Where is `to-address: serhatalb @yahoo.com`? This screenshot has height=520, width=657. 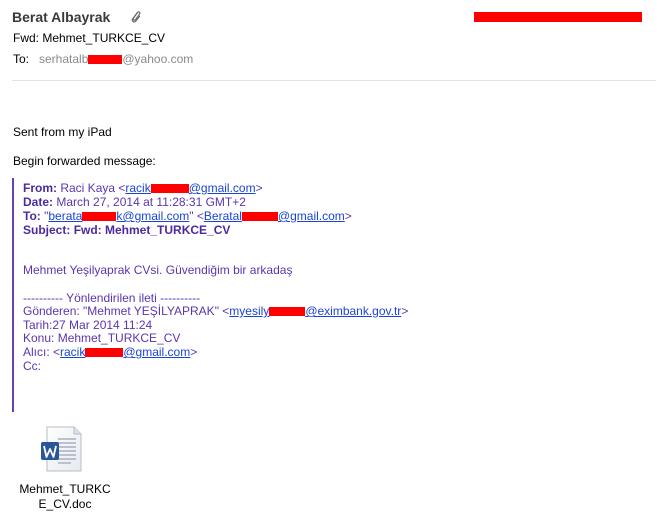 to-address: serhatalb @yahoo.com is located at coordinates (116, 59).